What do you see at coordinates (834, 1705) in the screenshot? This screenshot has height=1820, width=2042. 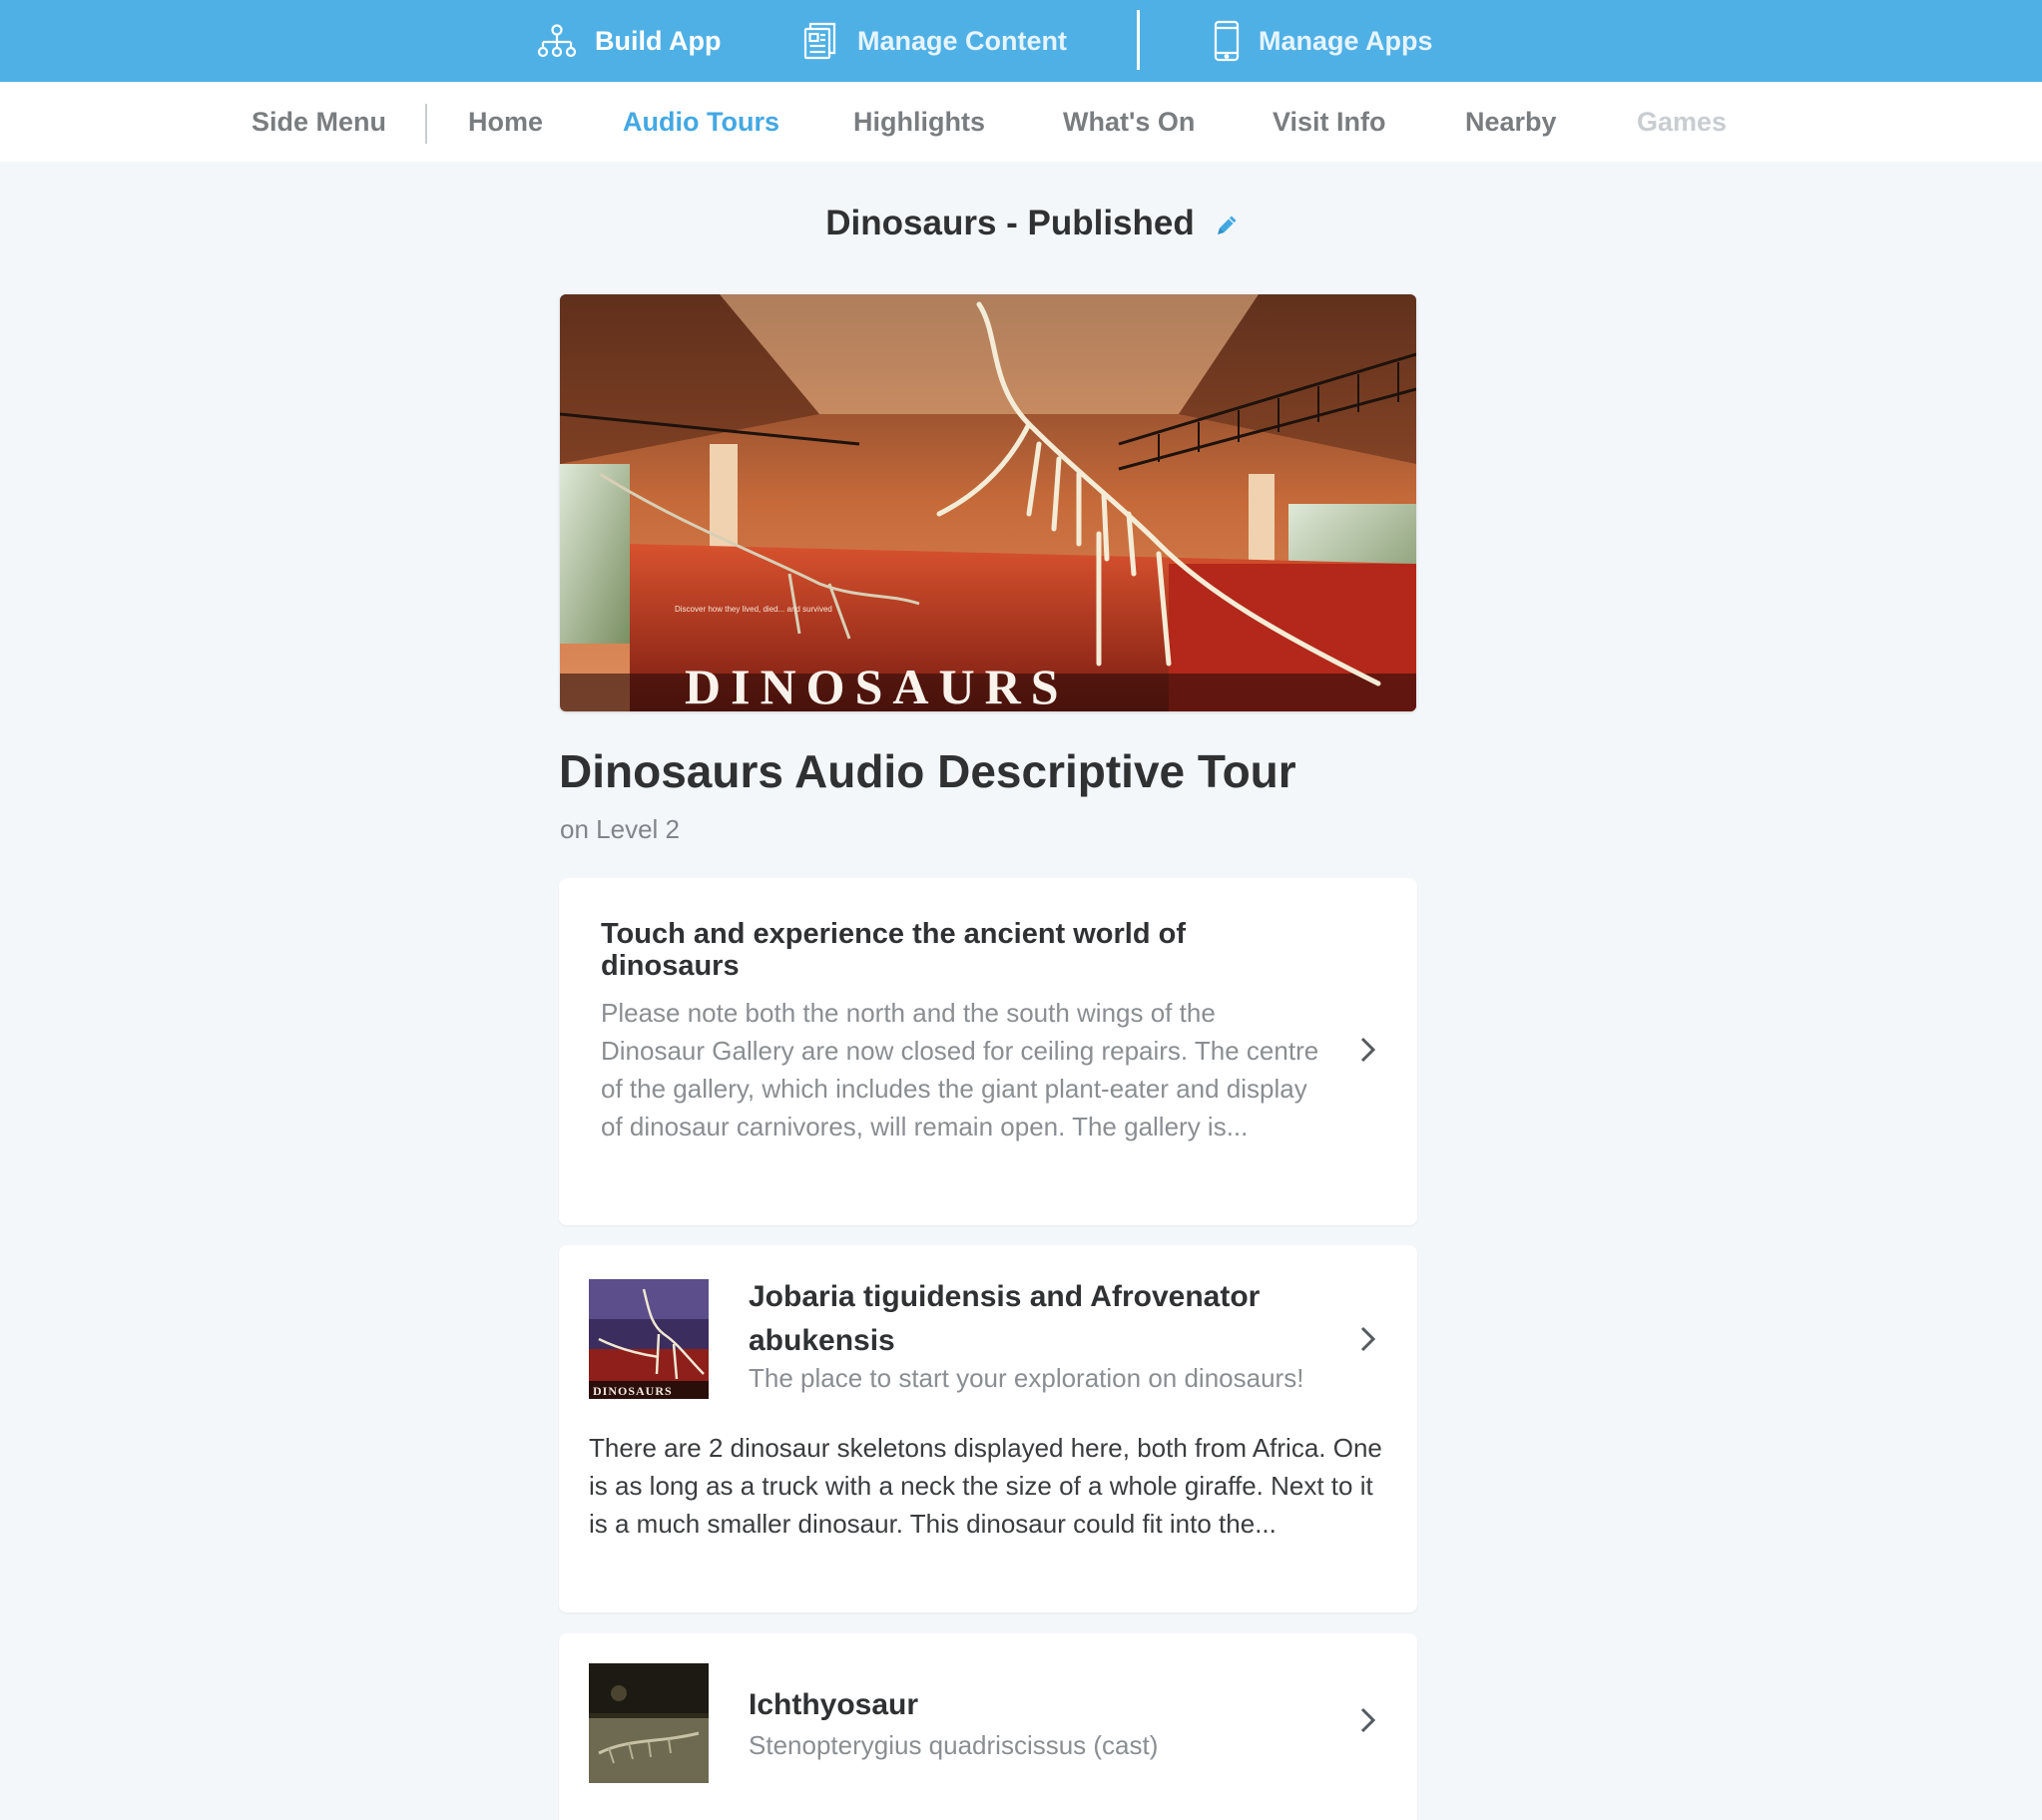 I see `stop-title: Ichthyosaur` at bounding box center [834, 1705].